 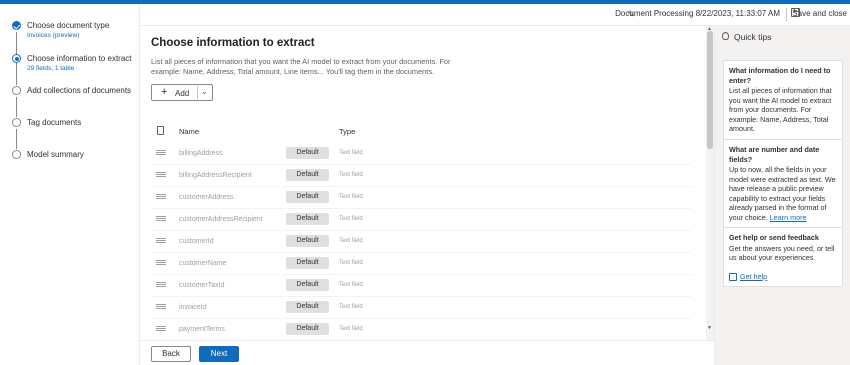 I want to click on table-row: customerTaxId Default Text field, so click(x=421, y=286).